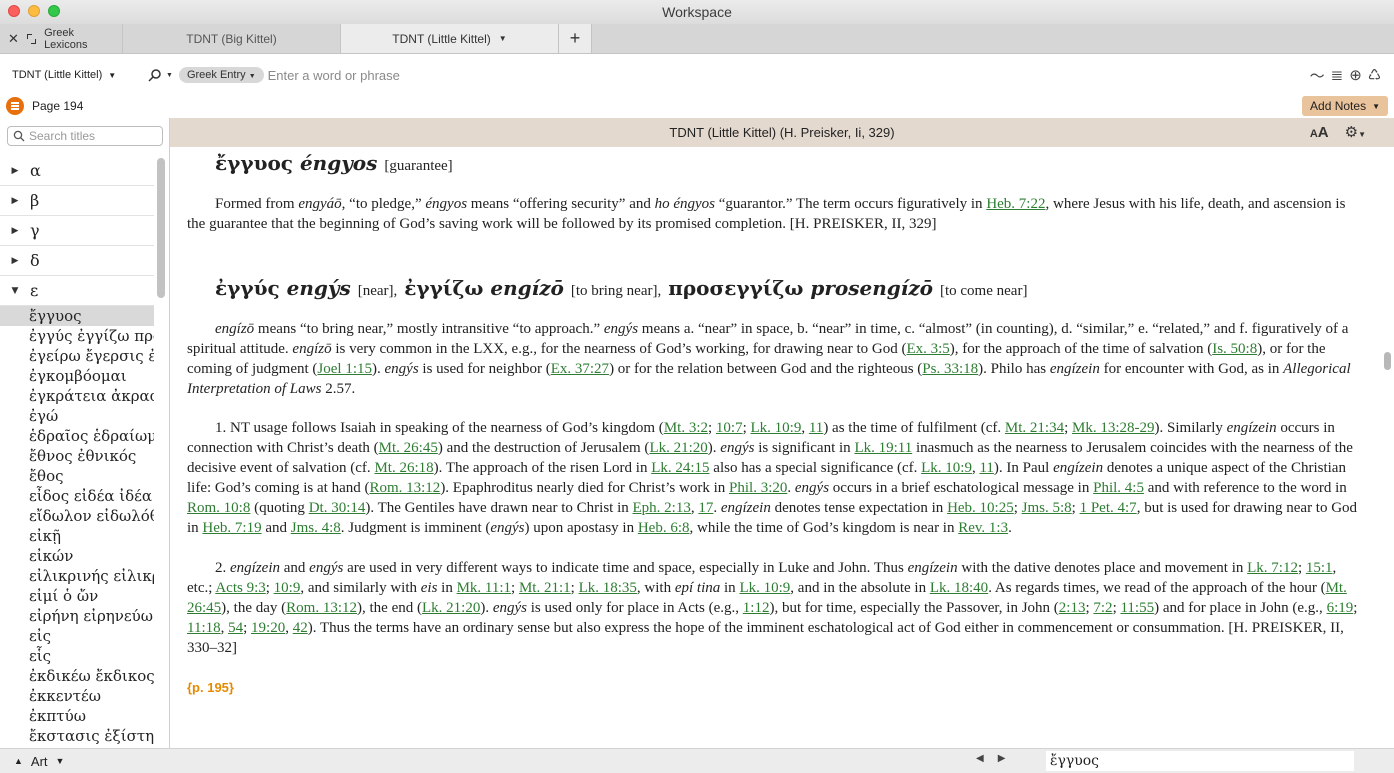  I want to click on letter-row: ▼ ε, so click(77, 291).